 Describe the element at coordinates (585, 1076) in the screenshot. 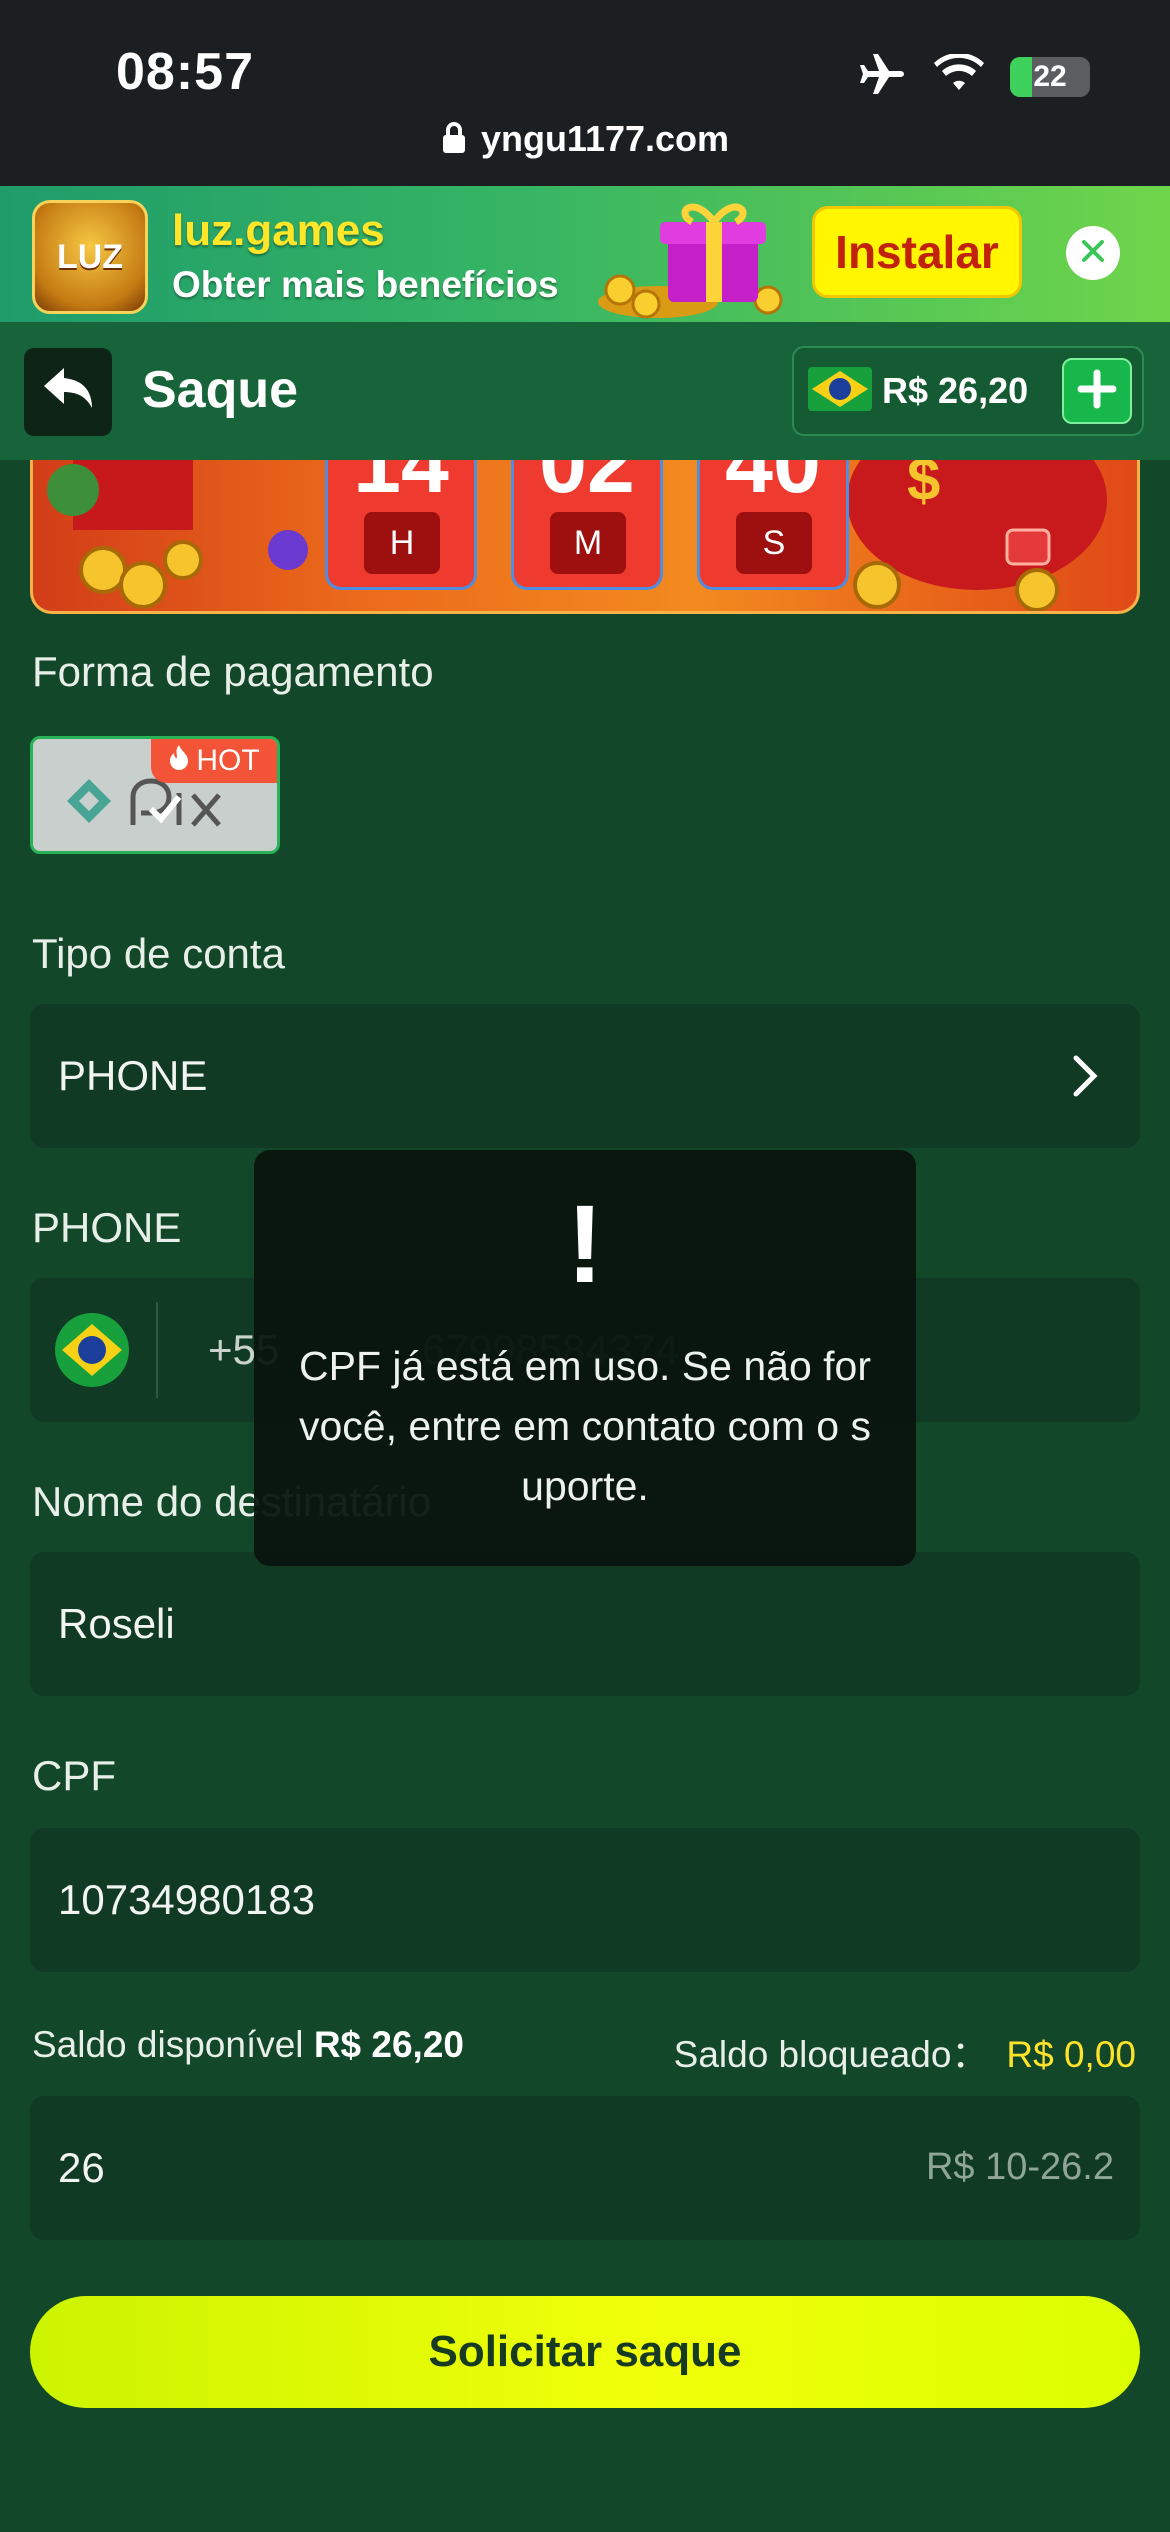

I see `account-type-select: PHONE` at that location.